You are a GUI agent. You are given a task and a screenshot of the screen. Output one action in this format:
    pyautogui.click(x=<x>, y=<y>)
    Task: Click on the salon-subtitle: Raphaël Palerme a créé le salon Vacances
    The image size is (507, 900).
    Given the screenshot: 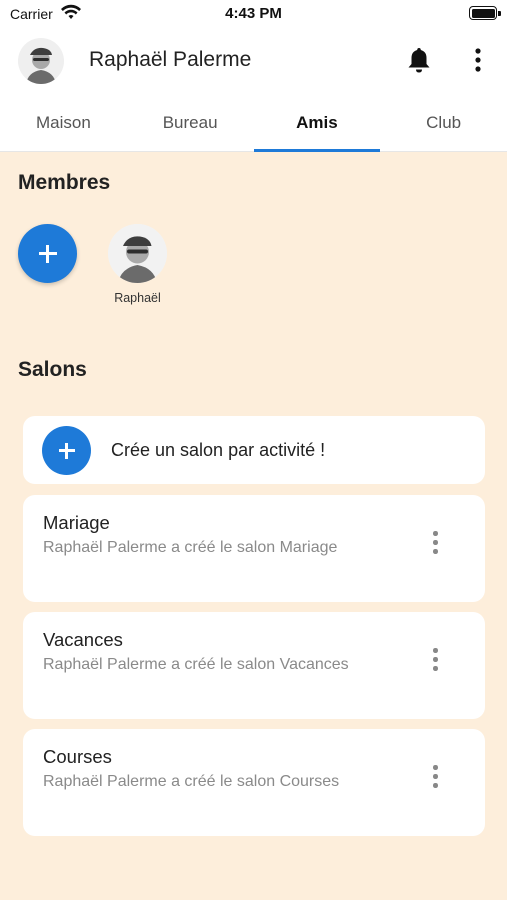 What is the action you would take?
    pyautogui.click(x=196, y=664)
    